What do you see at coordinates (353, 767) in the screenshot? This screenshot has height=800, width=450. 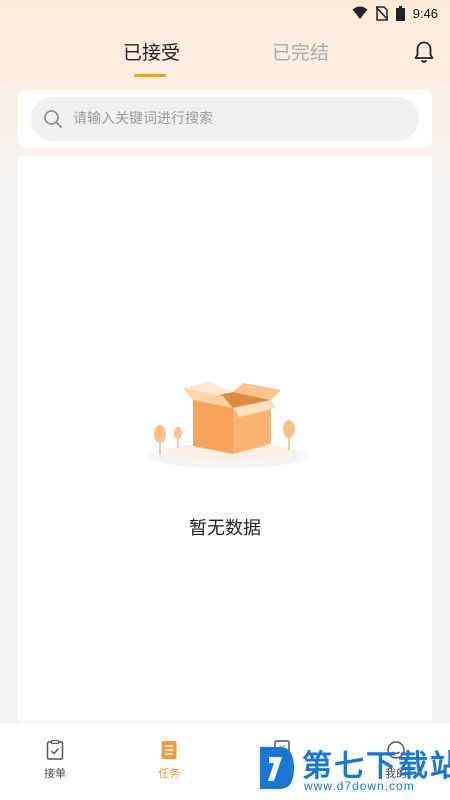 I see `watermark: 第七下载站 www.d7down.com` at bounding box center [353, 767].